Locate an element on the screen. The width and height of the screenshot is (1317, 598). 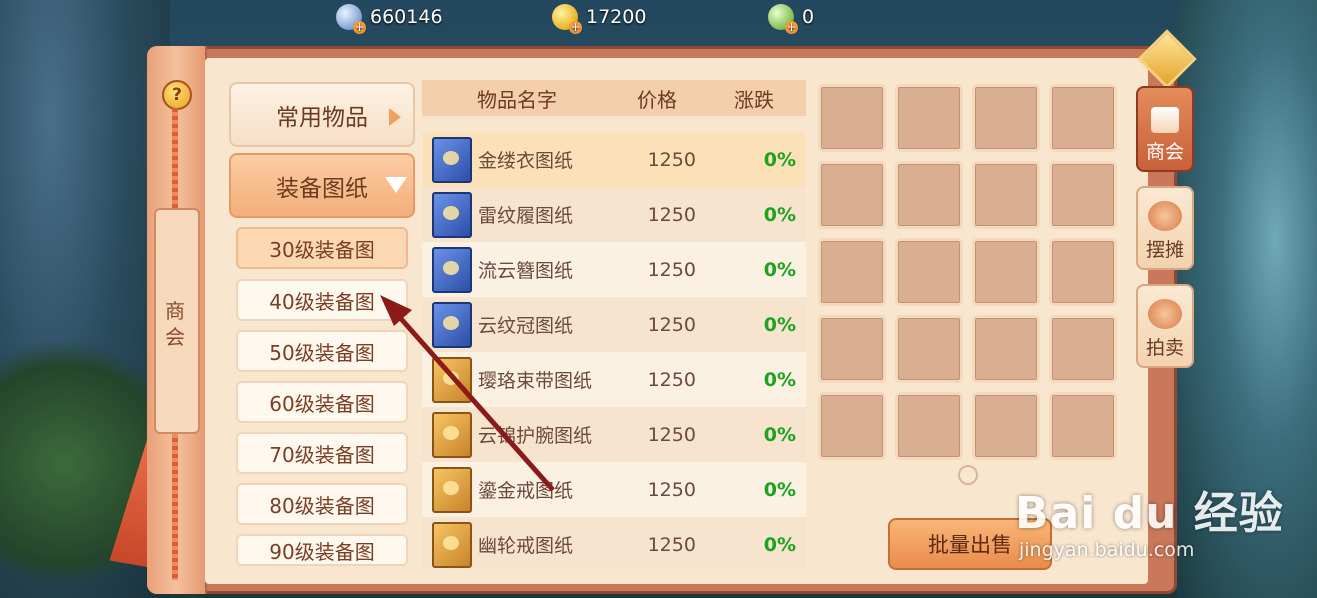
annotation-arrow-shaft is located at coordinates (474, 401).